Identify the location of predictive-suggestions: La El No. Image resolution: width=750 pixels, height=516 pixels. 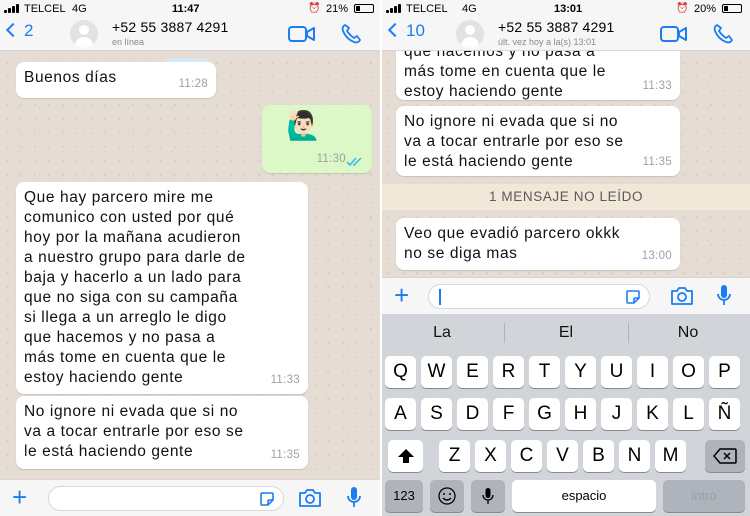
(566, 333).